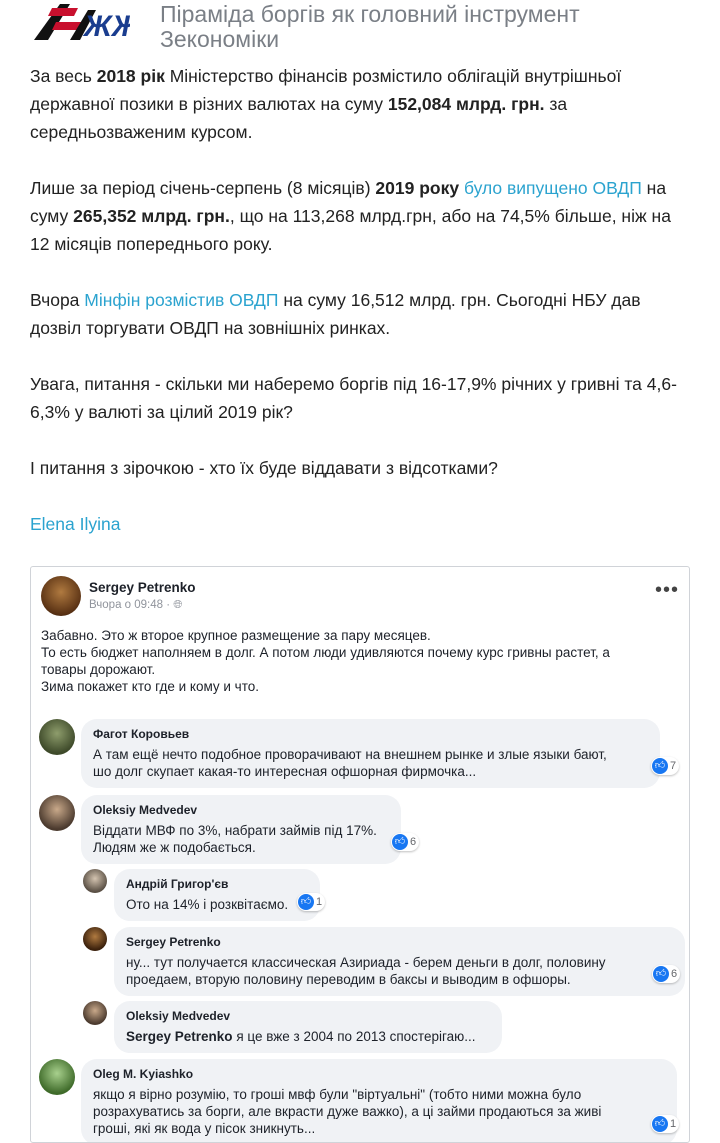 This screenshot has width=720, height=1143. Describe the element at coordinates (417, 188) in the screenshot. I see `bold-text: 2019 року` at that location.